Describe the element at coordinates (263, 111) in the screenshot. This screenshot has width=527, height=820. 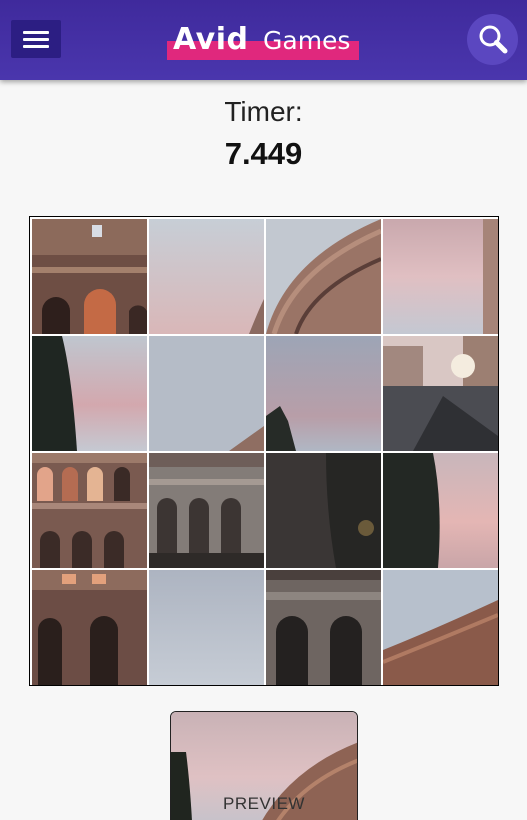
I see `timer-label: Timer:` at that location.